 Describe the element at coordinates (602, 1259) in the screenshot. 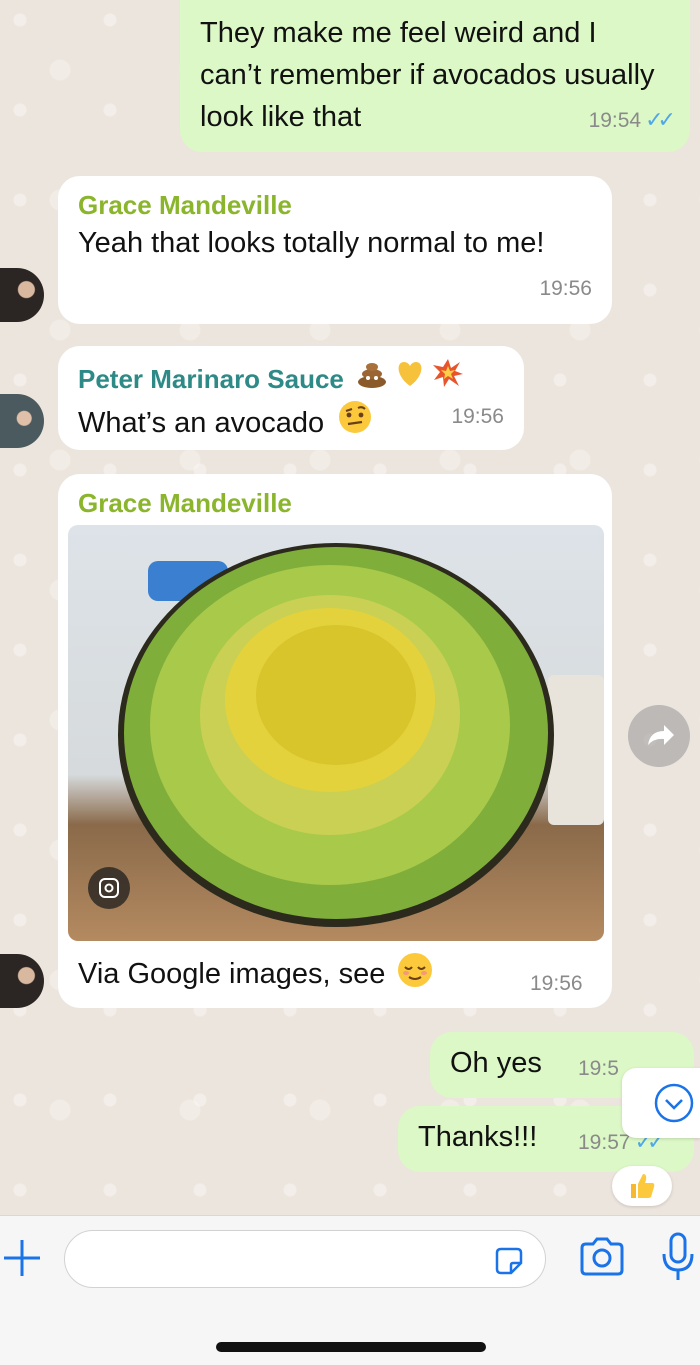

I see `camera-icon` at that location.